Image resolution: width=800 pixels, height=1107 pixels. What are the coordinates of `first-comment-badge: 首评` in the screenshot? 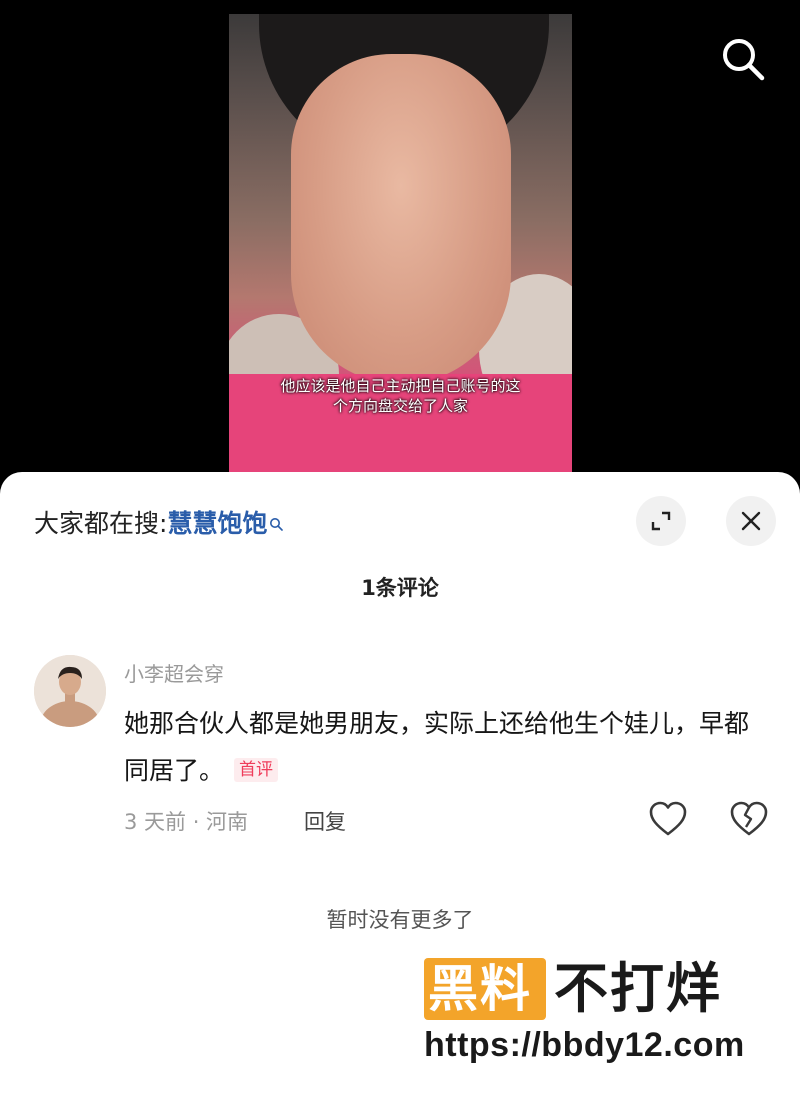 It's located at (256, 770).